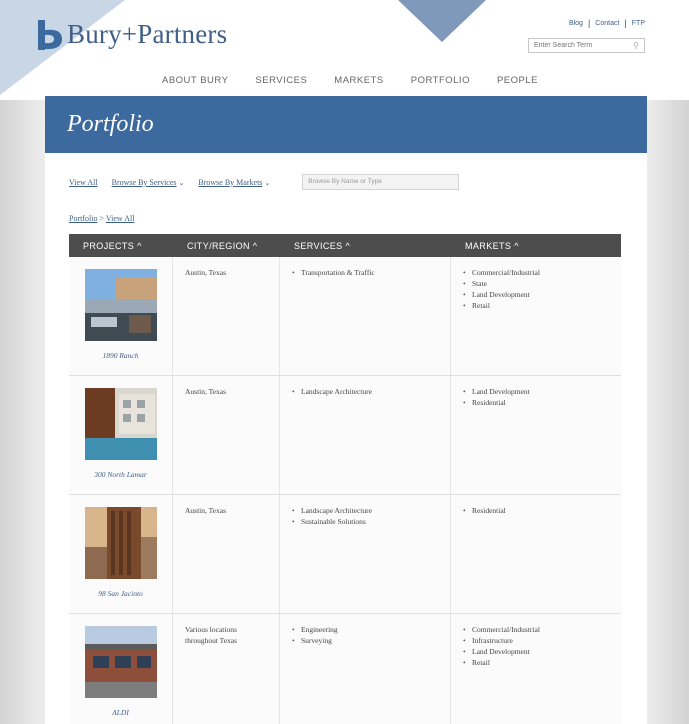 The width and height of the screenshot is (689, 724). I want to click on nav-services: SERVICES, so click(281, 80).